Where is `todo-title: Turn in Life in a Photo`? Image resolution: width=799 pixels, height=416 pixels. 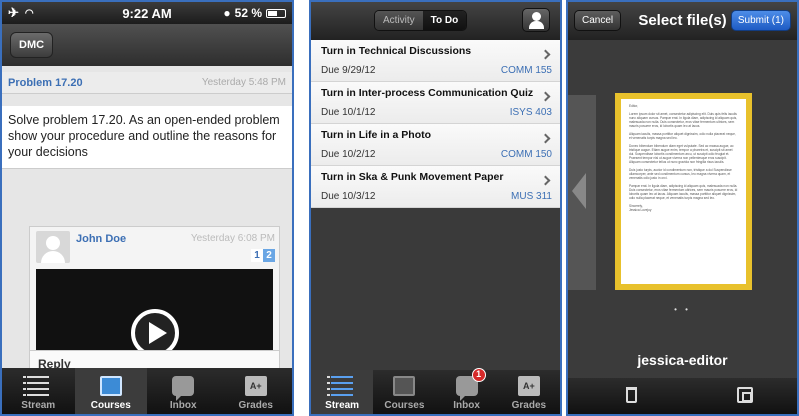 todo-title: Turn in Life in a Photo is located at coordinates (376, 135).